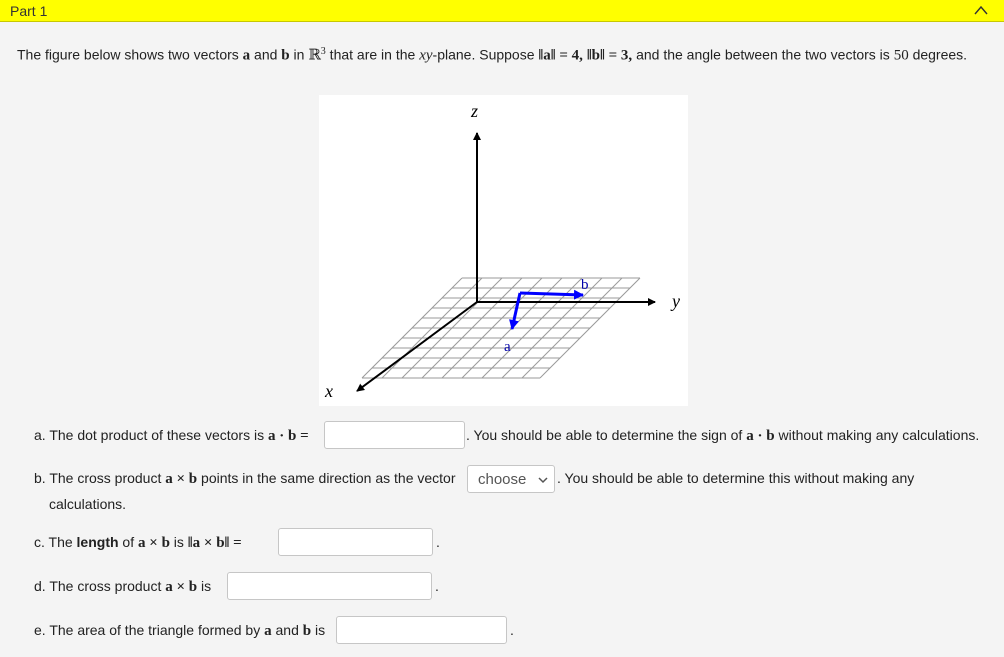  I want to click on direction-select: choose, so click(511, 479).